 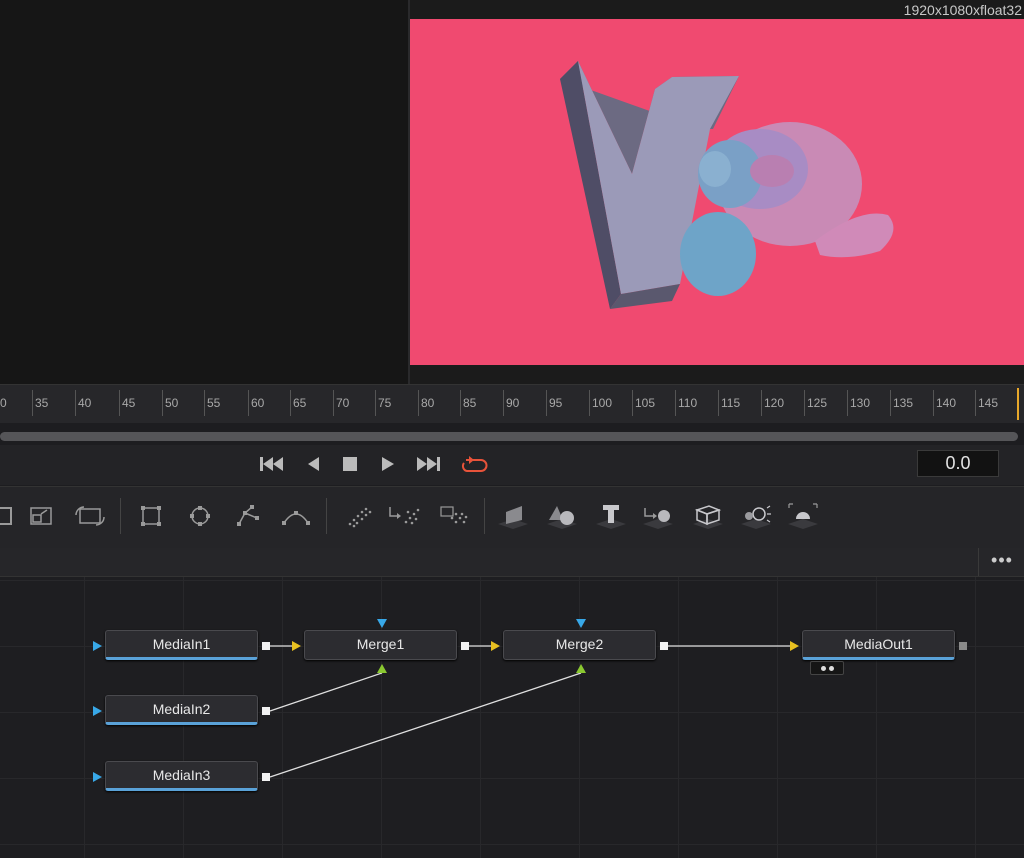 I want to click on stop-icon, so click(x=350, y=464).